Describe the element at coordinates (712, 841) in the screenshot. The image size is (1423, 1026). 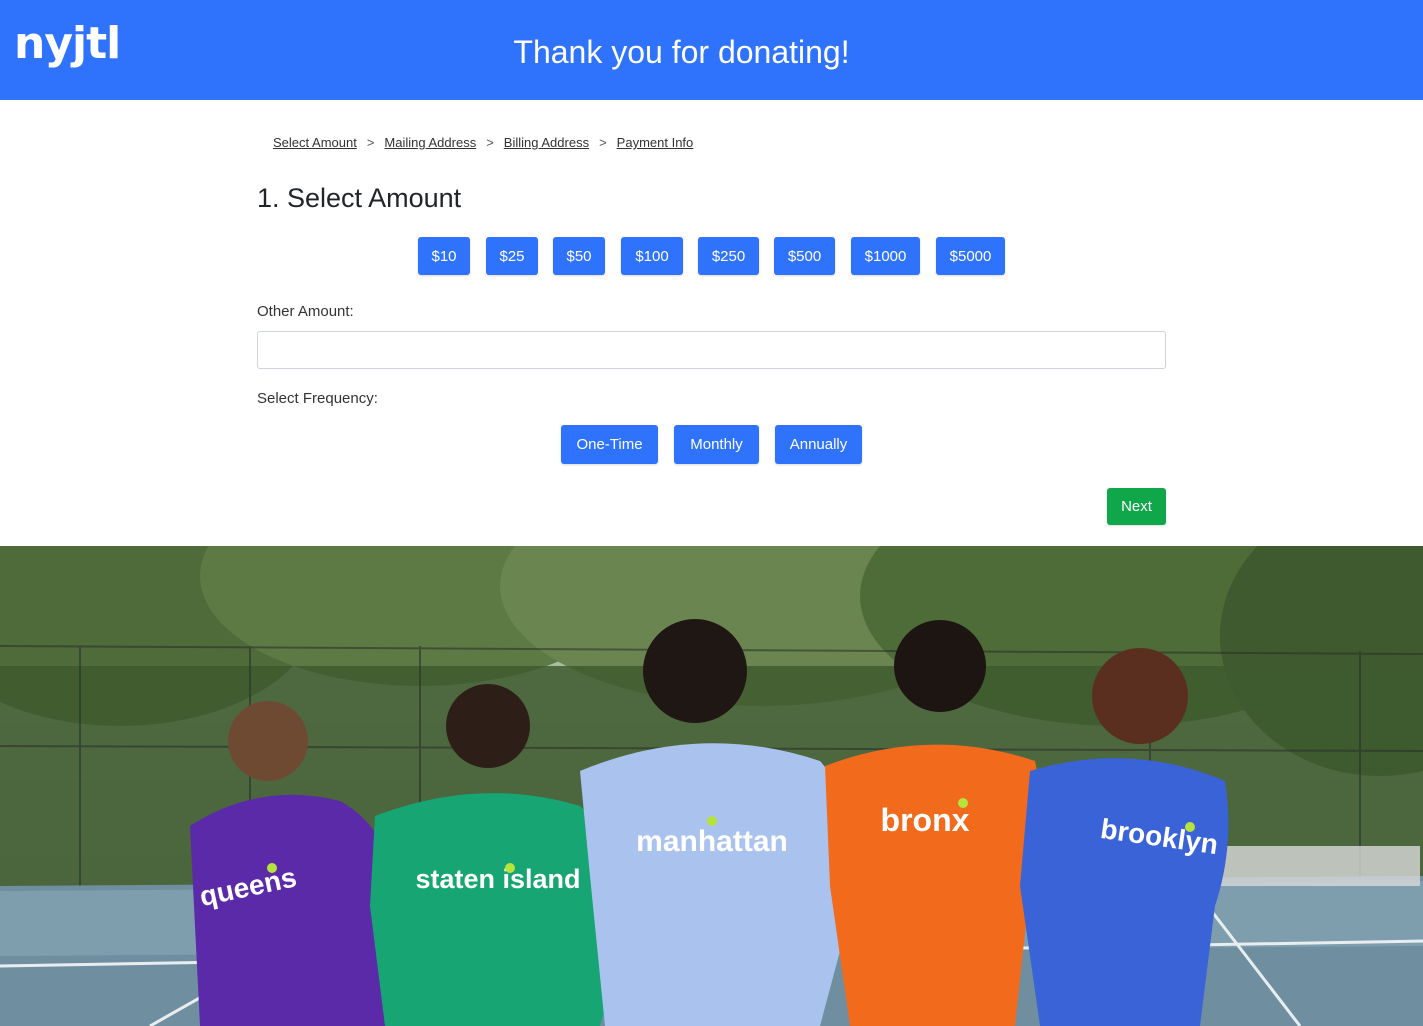
I see `shirt-label: manhattan` at that location.